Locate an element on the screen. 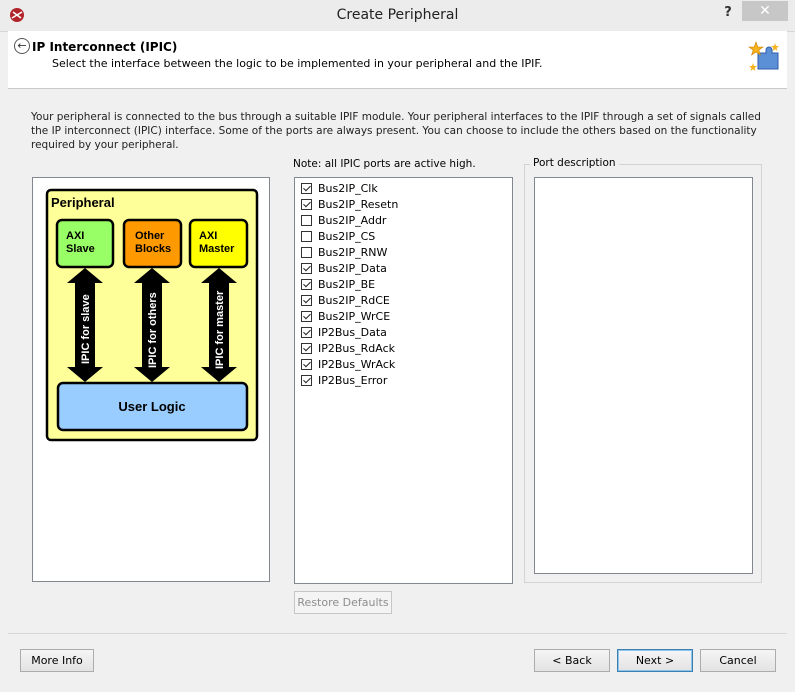  axi-master-line2: Master is located at coordinates (217, 249).